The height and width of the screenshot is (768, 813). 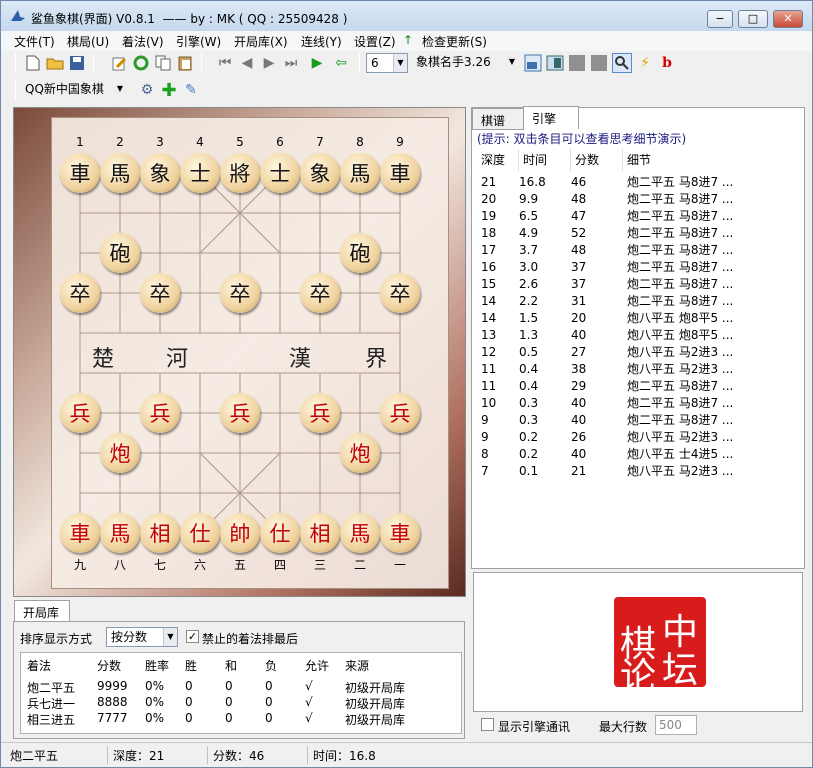 I want to click on board-view-icon, so click(x=533, y=63).